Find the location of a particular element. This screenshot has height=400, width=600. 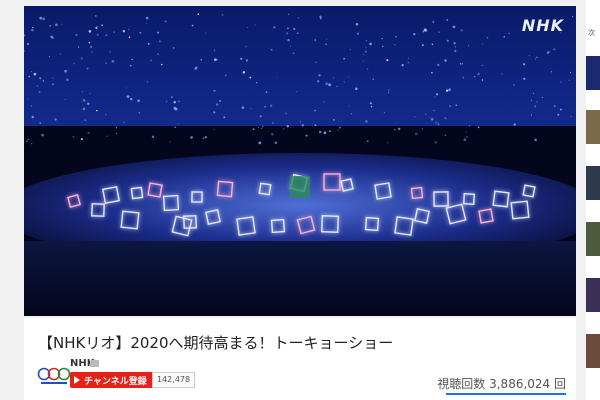

channel-avatar is located at coordinates (54, 376).